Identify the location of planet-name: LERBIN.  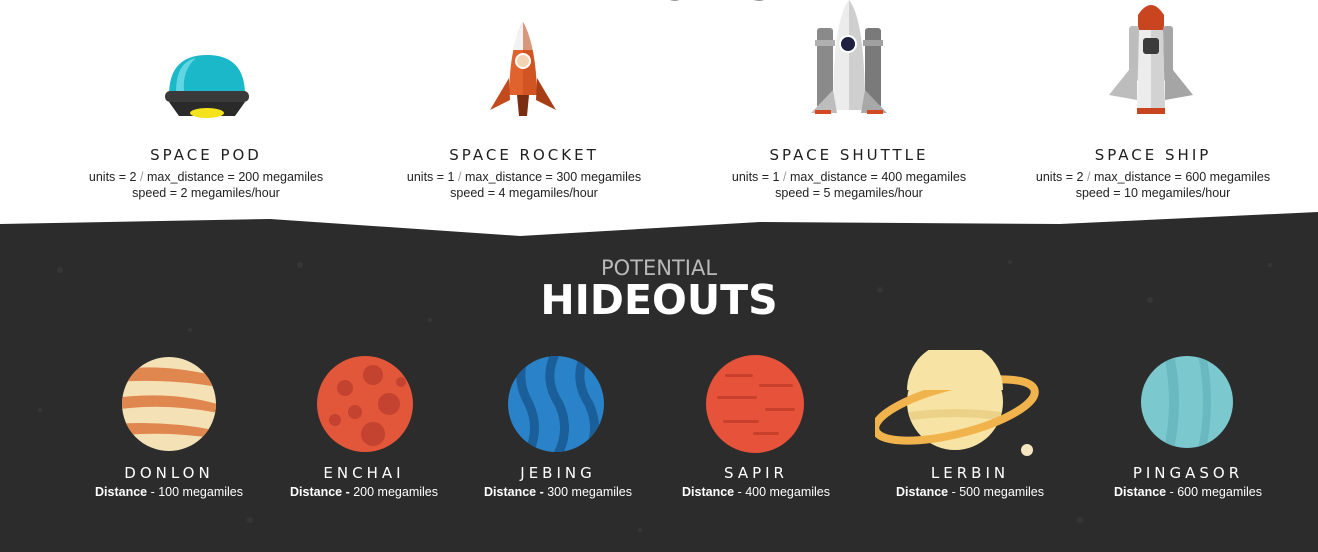
(970, 473).